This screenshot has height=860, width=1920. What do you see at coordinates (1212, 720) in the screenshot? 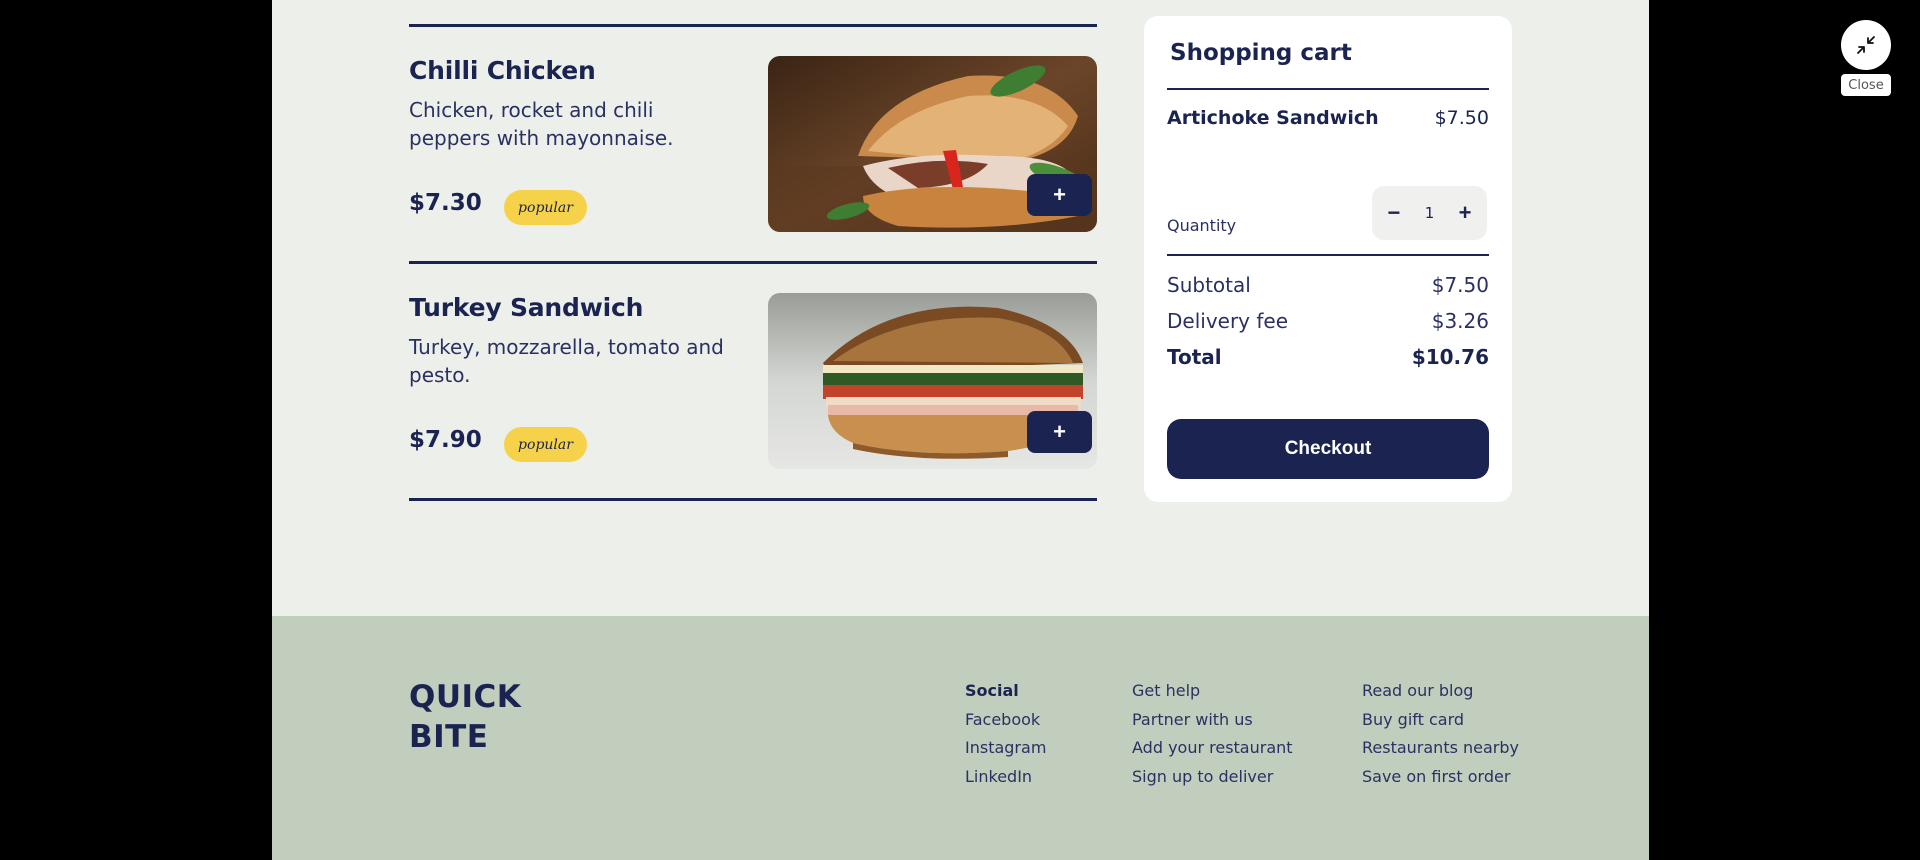
I see `footer-link-partner: Partner with us` at bounding box center [1212, 720].